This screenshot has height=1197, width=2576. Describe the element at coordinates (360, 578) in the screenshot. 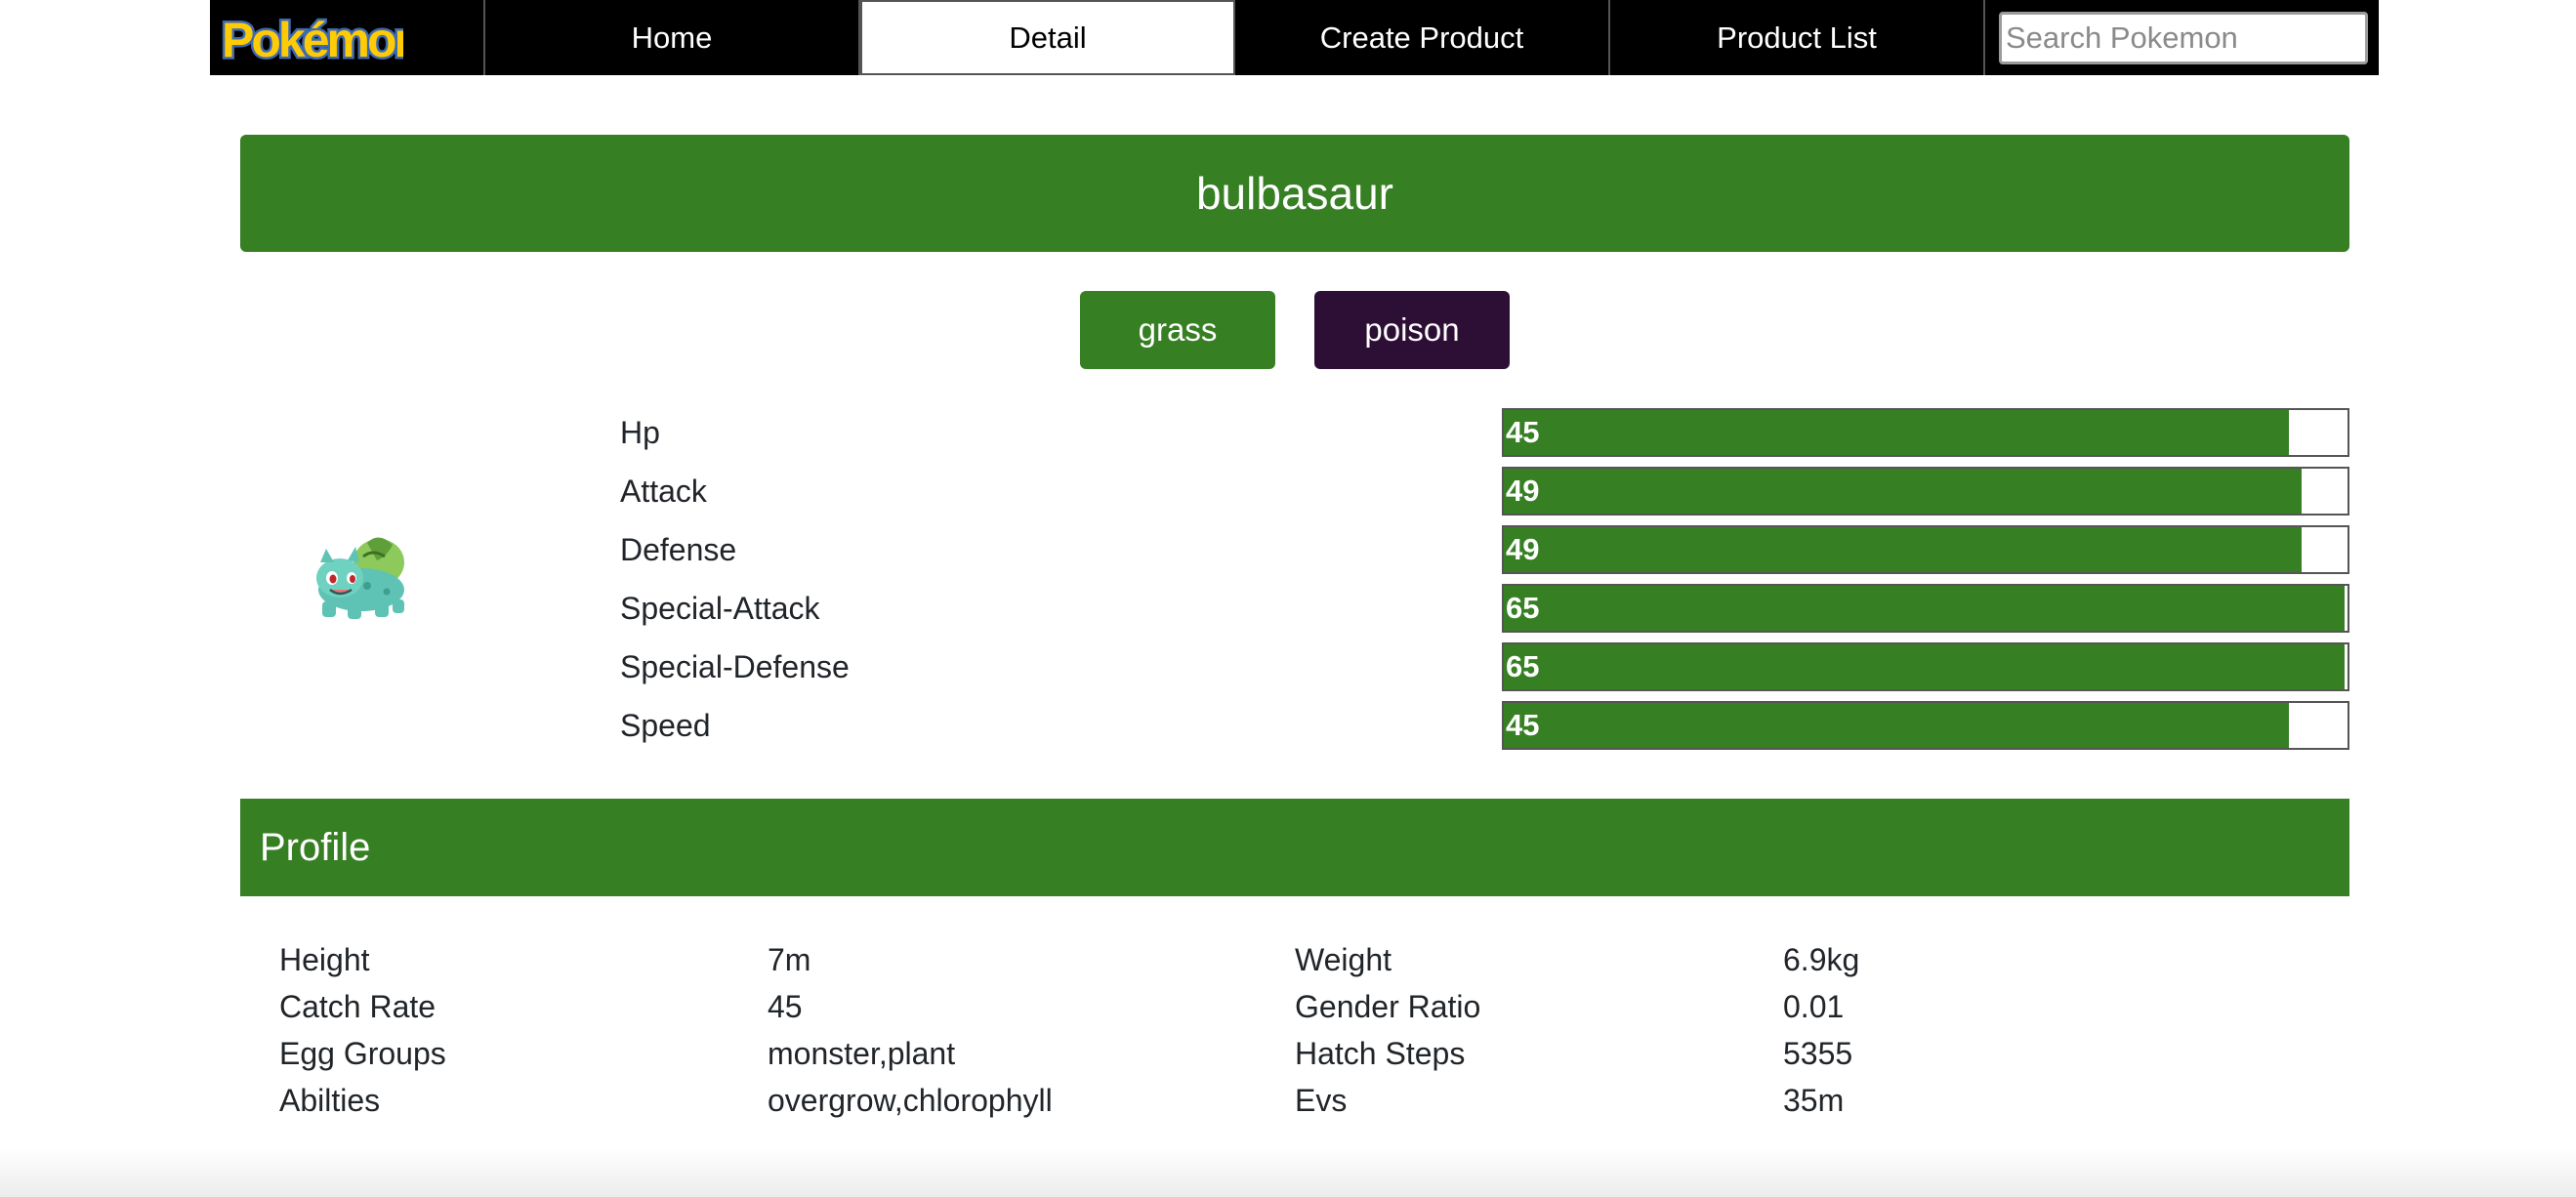

I see `bulbasaur-sprite-icon` at that location.